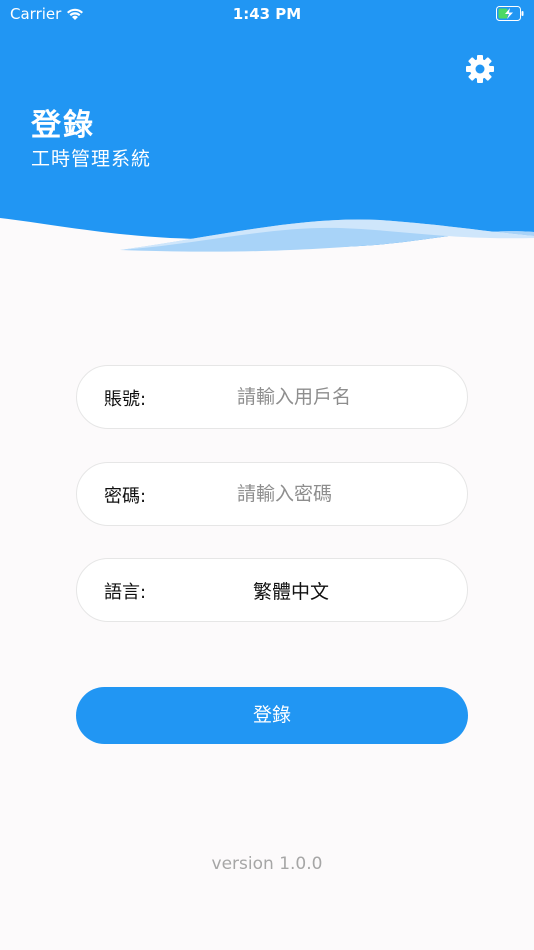  I want to click on status-bar: Carrier 1:43 PM, so click(267, 14).